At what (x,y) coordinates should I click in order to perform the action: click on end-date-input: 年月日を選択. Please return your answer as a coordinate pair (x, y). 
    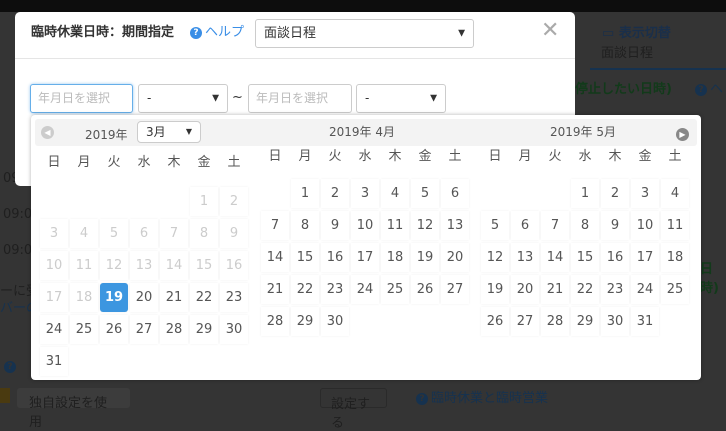
    Looking at the image, I should click on (300, 98).